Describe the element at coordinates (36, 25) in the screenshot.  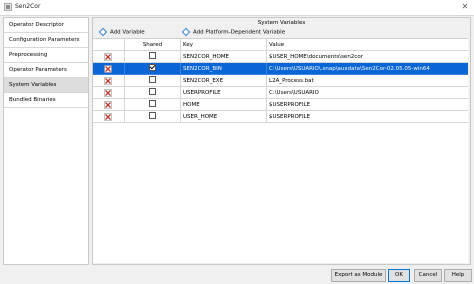
I see `sidebar-item-label: Operator Descriptor` at that location.